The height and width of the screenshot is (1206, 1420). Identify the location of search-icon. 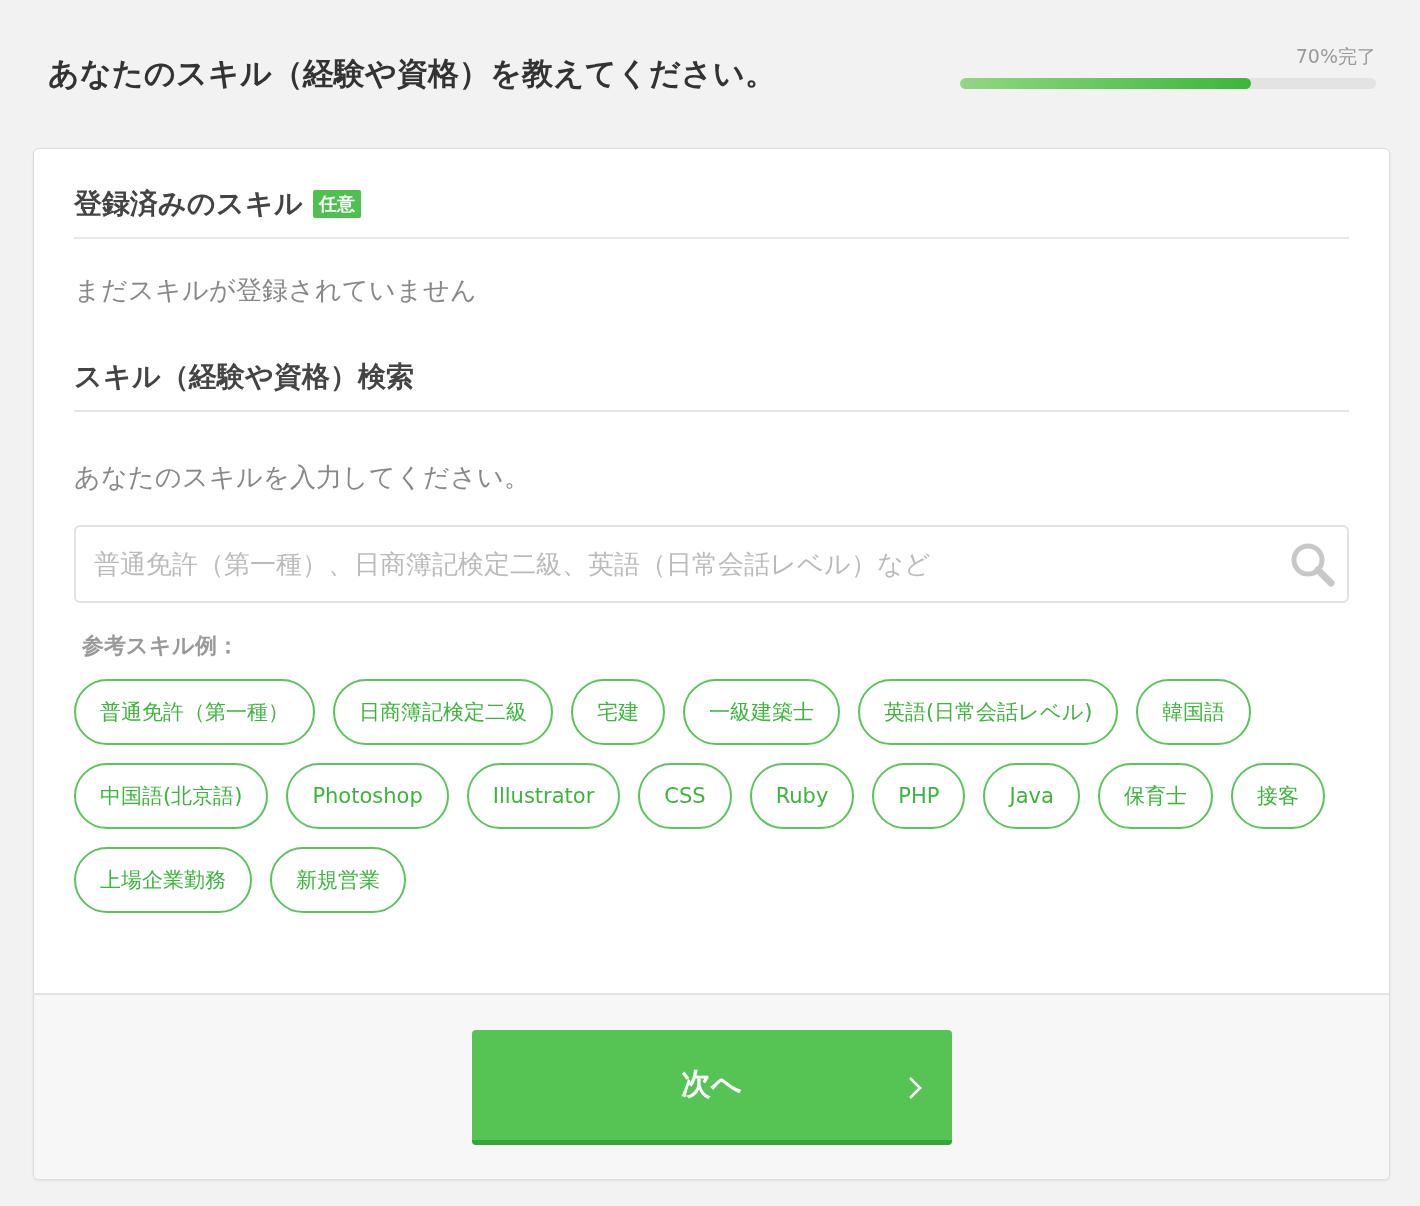
(1312, 564).